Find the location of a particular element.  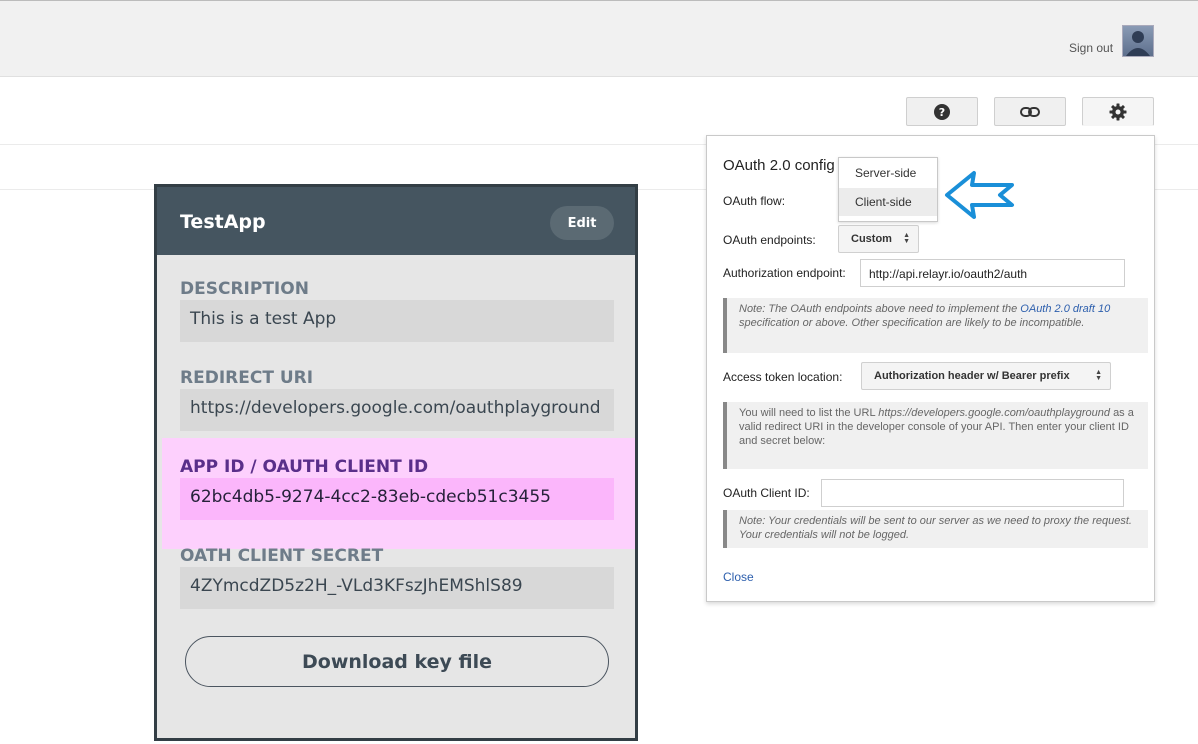

oauth-endpoints-value: Custom is located at coordinates (871, 239).